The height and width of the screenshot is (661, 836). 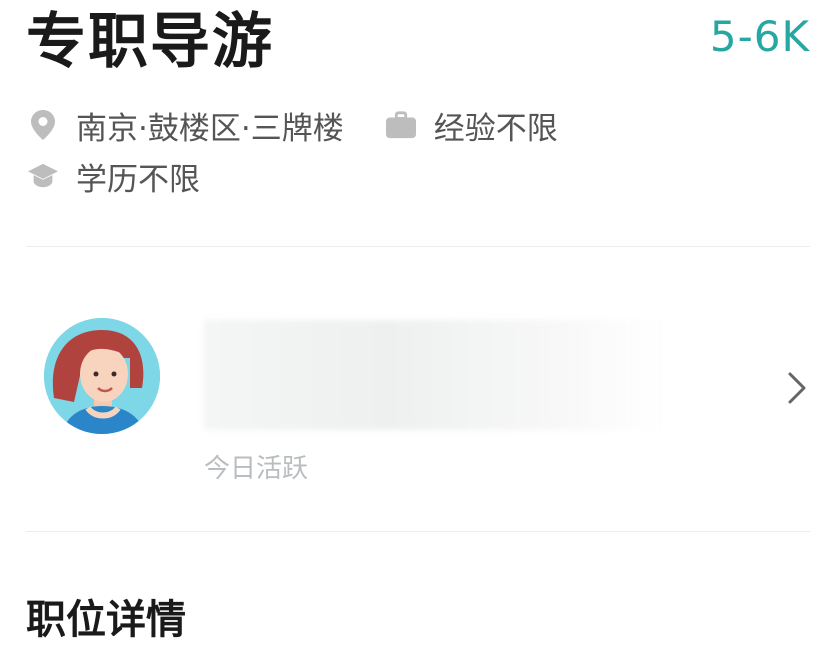 What do you see at coordinates (150, 42) in the screenshot?
I see `job-title: 专职导游` at bounding box center [150, 42].